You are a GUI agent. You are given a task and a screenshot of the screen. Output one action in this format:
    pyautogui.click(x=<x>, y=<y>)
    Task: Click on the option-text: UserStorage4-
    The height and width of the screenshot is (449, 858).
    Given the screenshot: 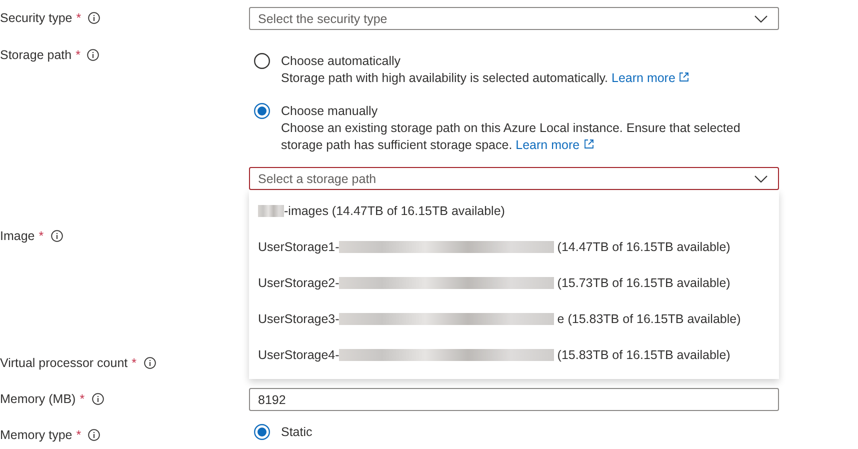 What is the action you would take?
    pyautogui.click(x=299, y=355)
    